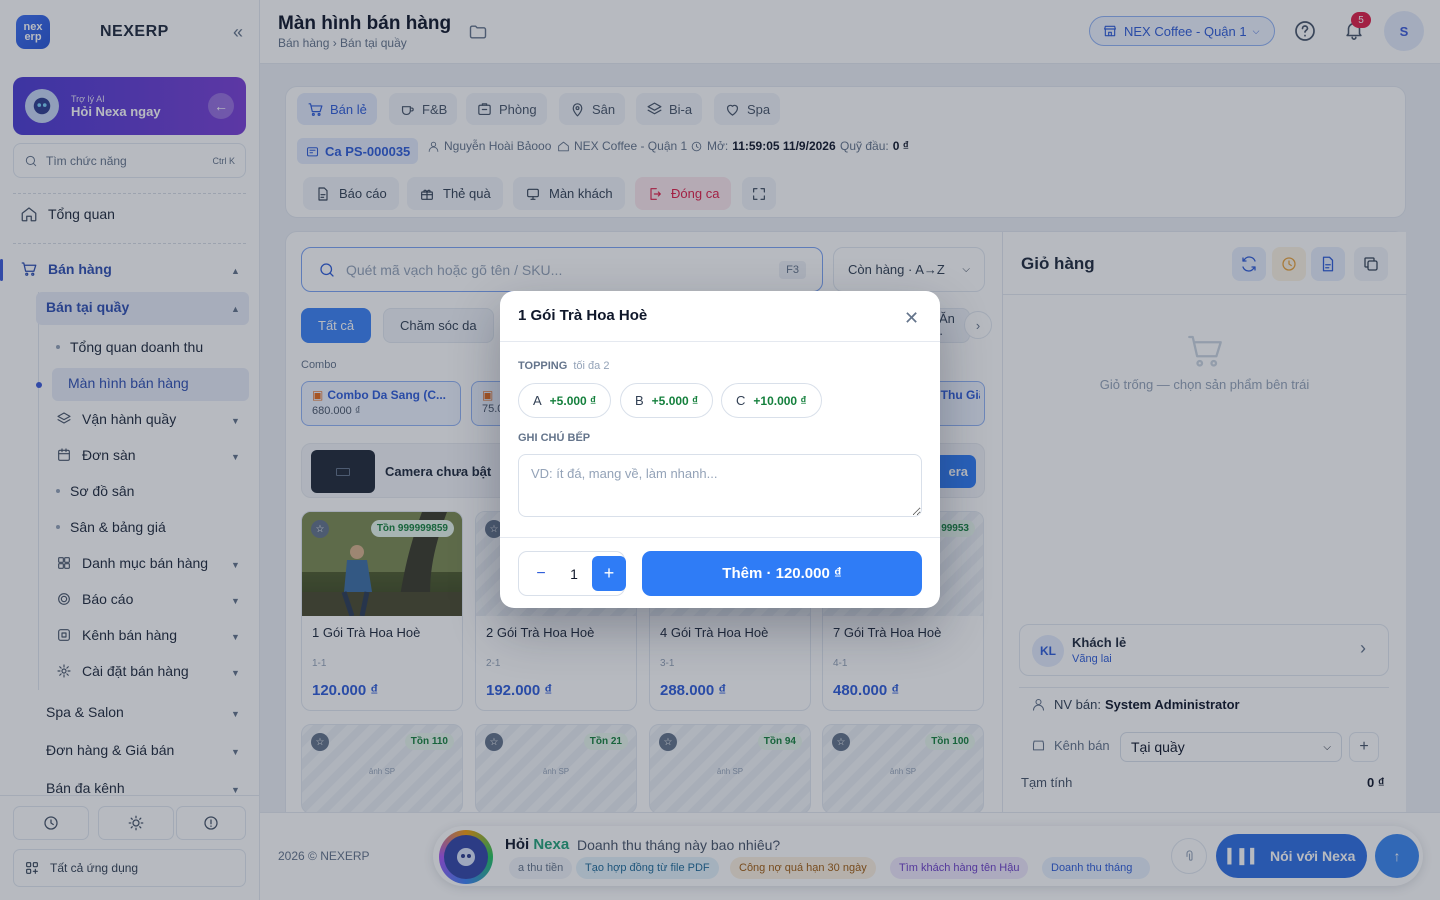 This screenshot has height=900, width=1440. I want to click on topping-option-c: C +10.000 ₫, so click(771, 400).